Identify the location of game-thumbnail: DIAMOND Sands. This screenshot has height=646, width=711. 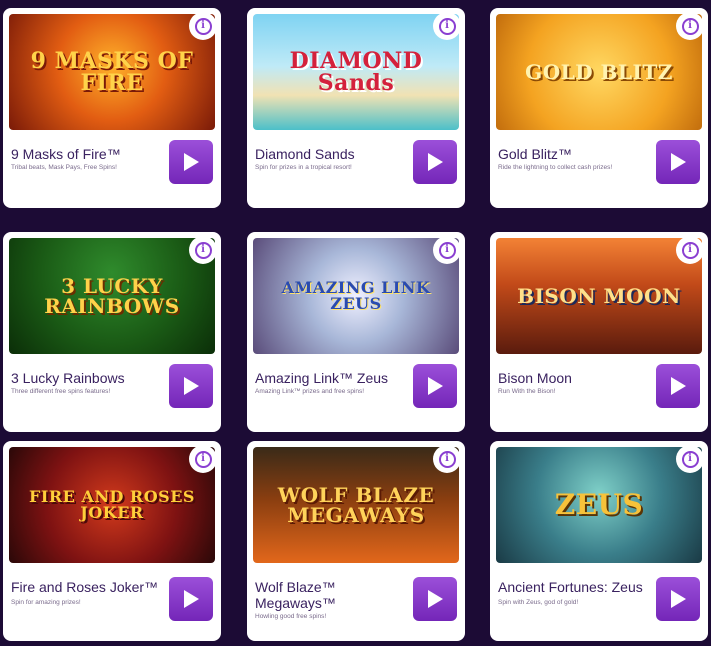
(356, 72).